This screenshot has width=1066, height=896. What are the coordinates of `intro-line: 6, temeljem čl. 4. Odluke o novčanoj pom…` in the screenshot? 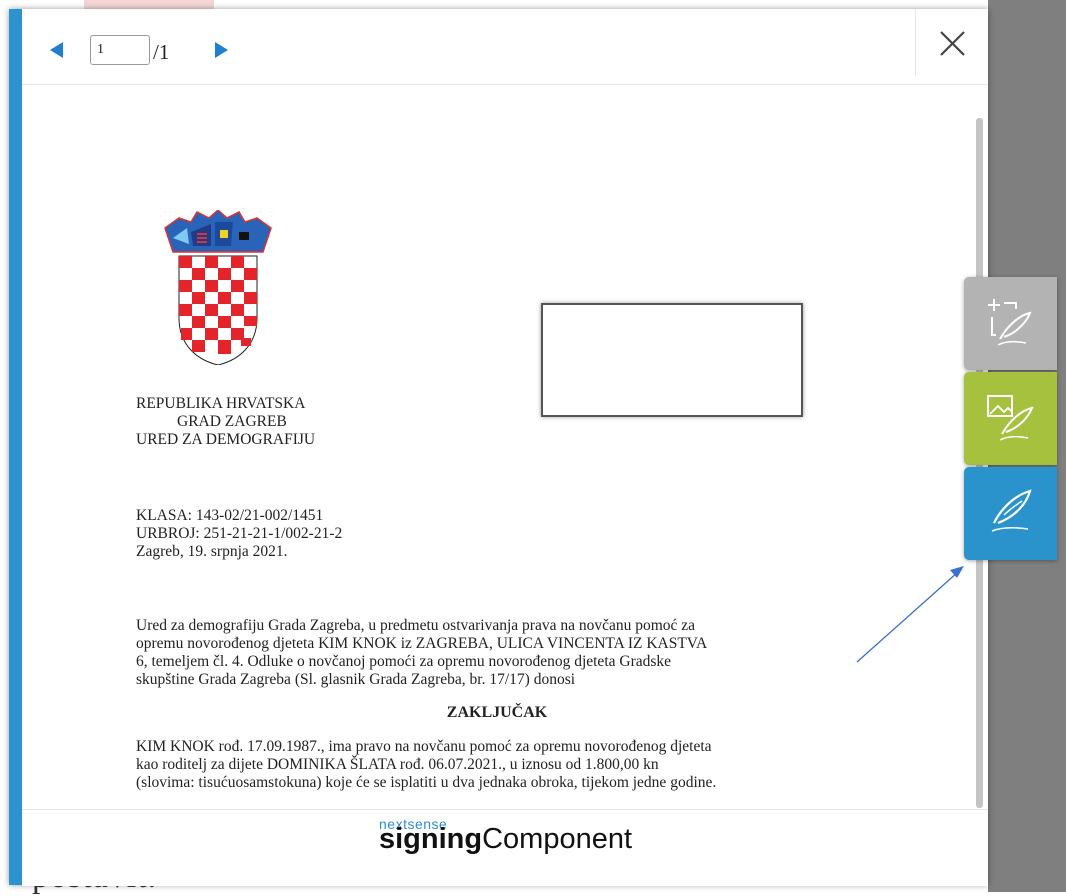 It's located at (404, 661).